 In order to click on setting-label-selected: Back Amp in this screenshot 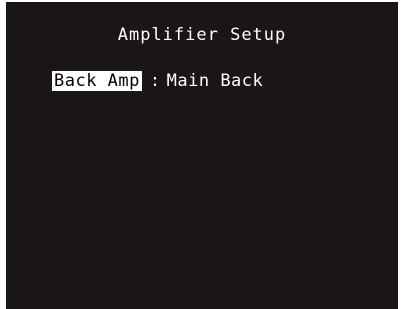, I will do `click(97, 81)`.